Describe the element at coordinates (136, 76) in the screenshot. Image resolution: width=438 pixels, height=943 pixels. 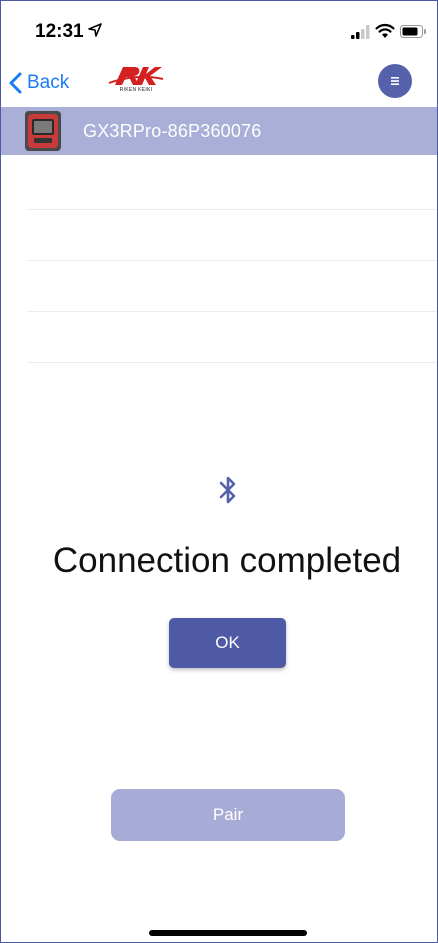
I see `logo-icon` at that location.